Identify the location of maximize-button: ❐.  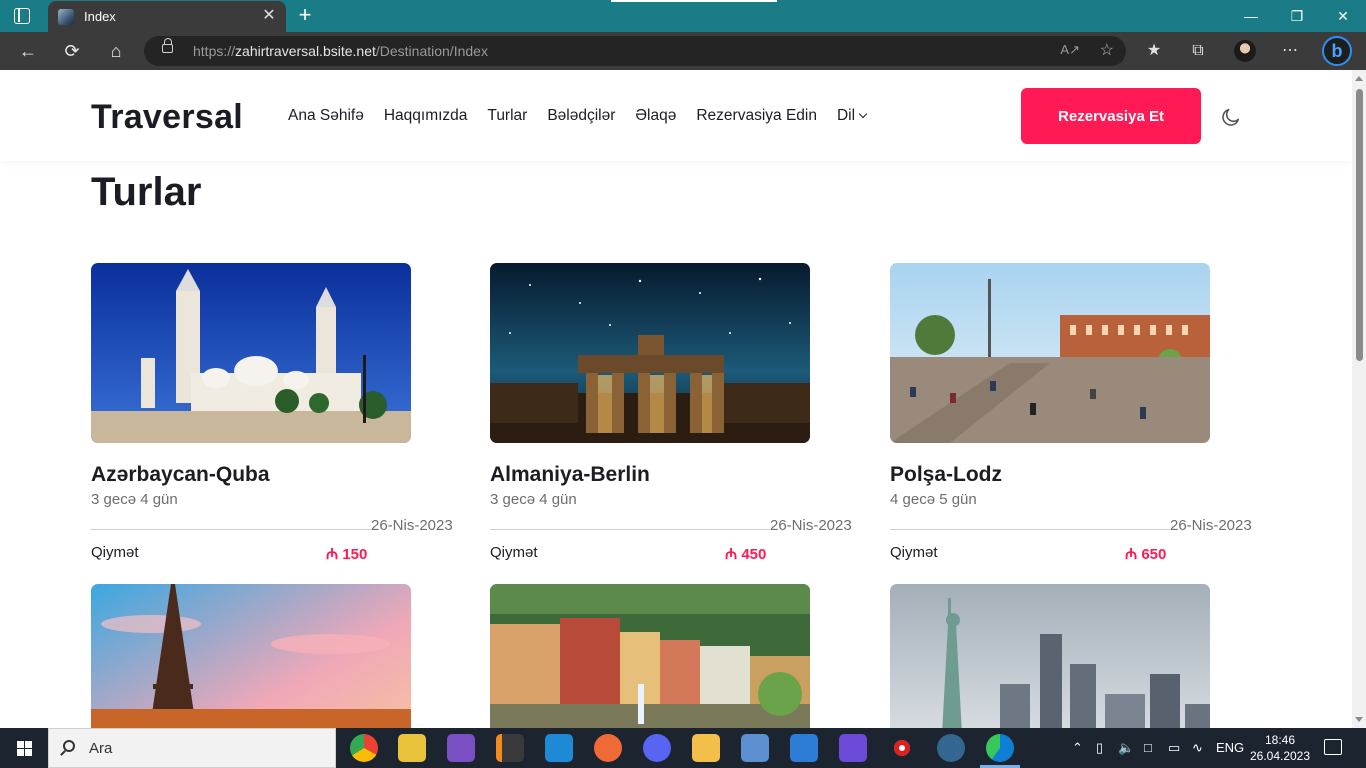
(1297, 16).